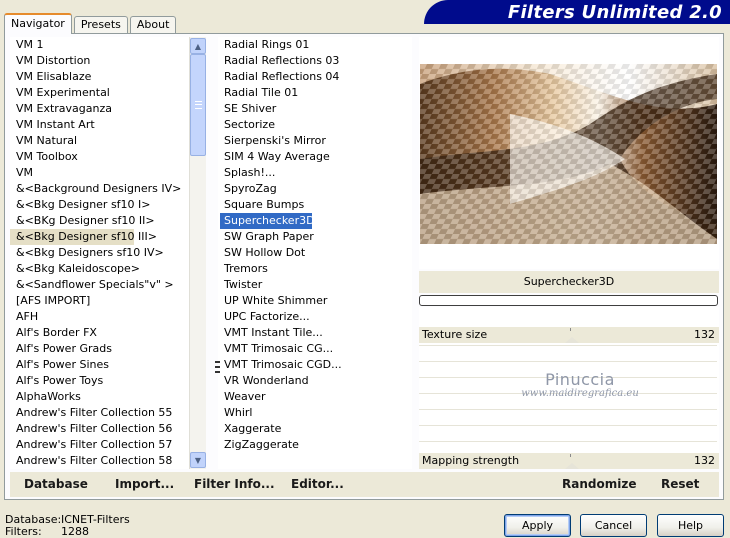 The image size is (730, 538). I want to click on category-list-item: VM Natural, so click(108, 141).